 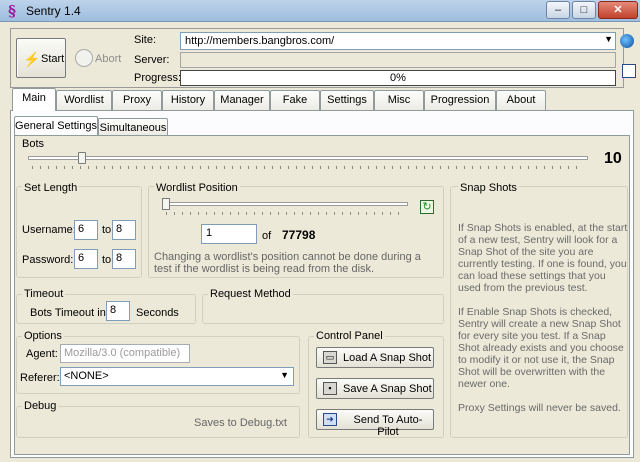 What do you see at coordinates (488, 188) in the screenshot?
I see `snap-shots-title: Snap Shots` at bounding box center [488, 188].